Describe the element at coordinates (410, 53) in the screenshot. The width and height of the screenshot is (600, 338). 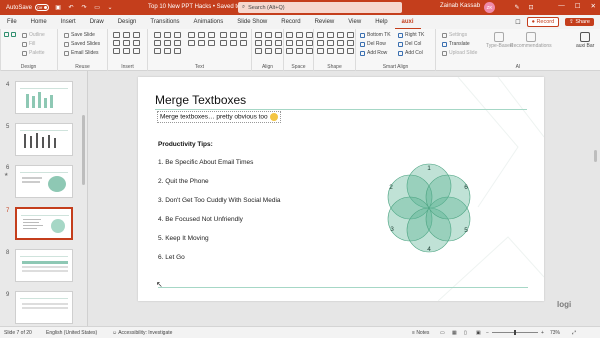
I see `add-col-button: Add Col` at that location.